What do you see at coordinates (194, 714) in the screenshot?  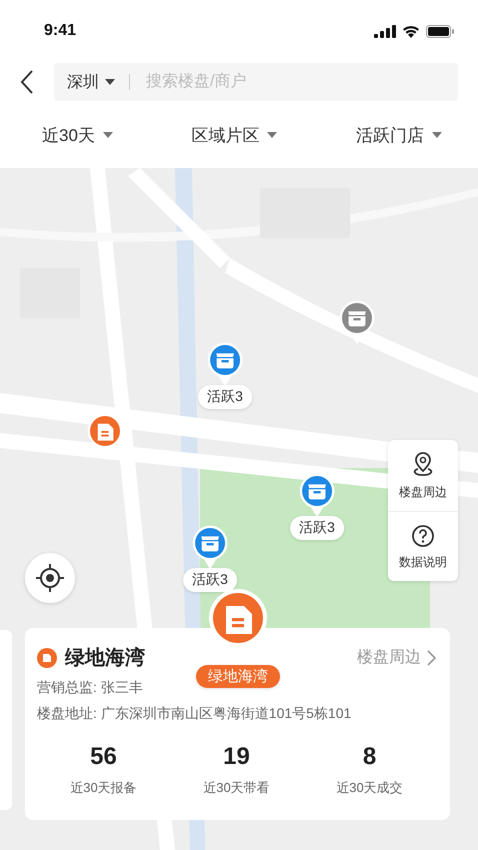 I see `info-text: 楼盘地址: 广东深圳市南山区粤海街道101号5栋101` at bounding box center [194, 714].